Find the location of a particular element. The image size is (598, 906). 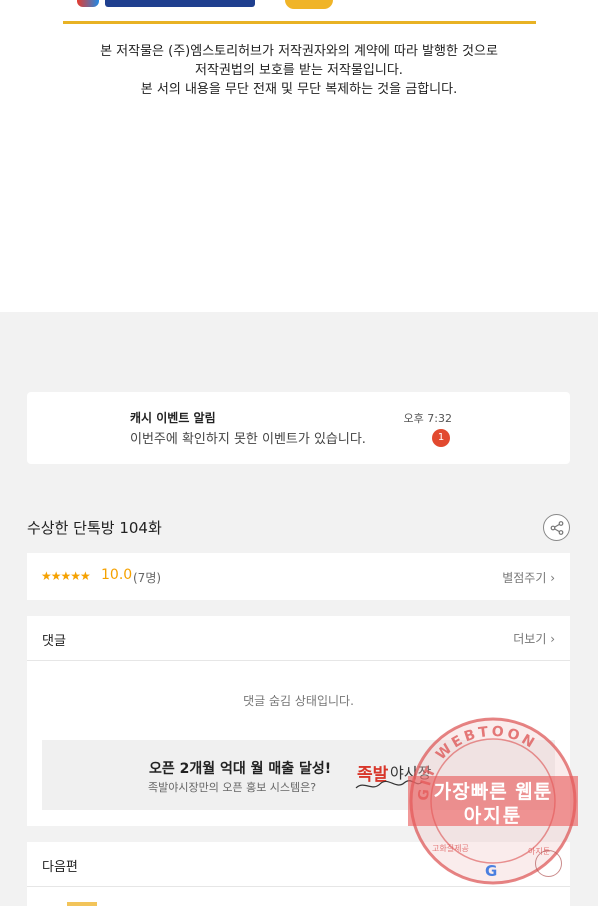

divider is located at coordinates (299, 22).